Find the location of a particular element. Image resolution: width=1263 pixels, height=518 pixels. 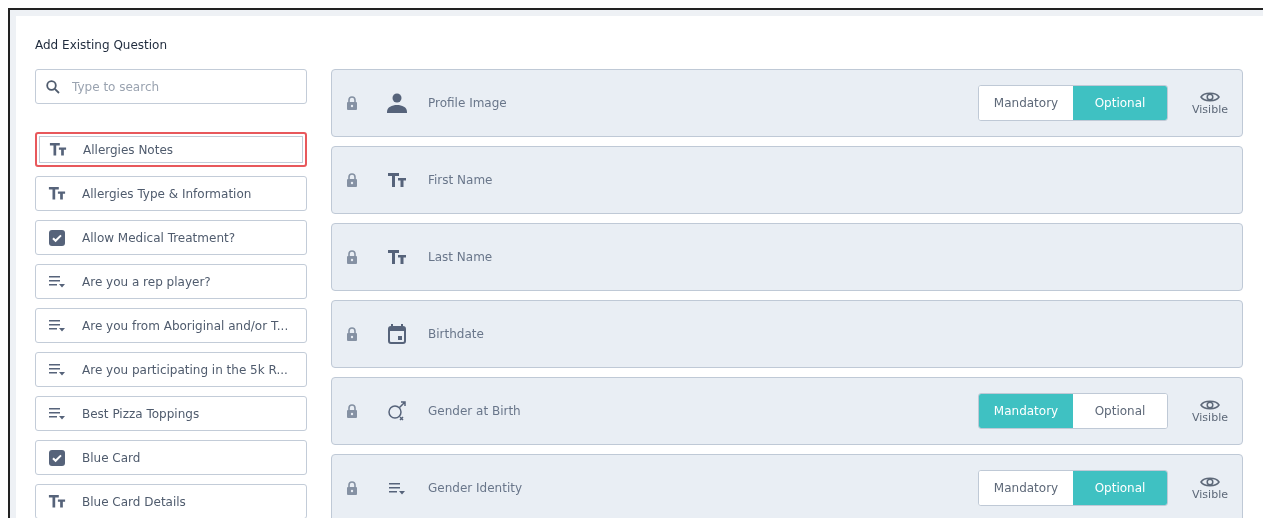

question-item: Blue Card Details is located at coordinates (171, 501).